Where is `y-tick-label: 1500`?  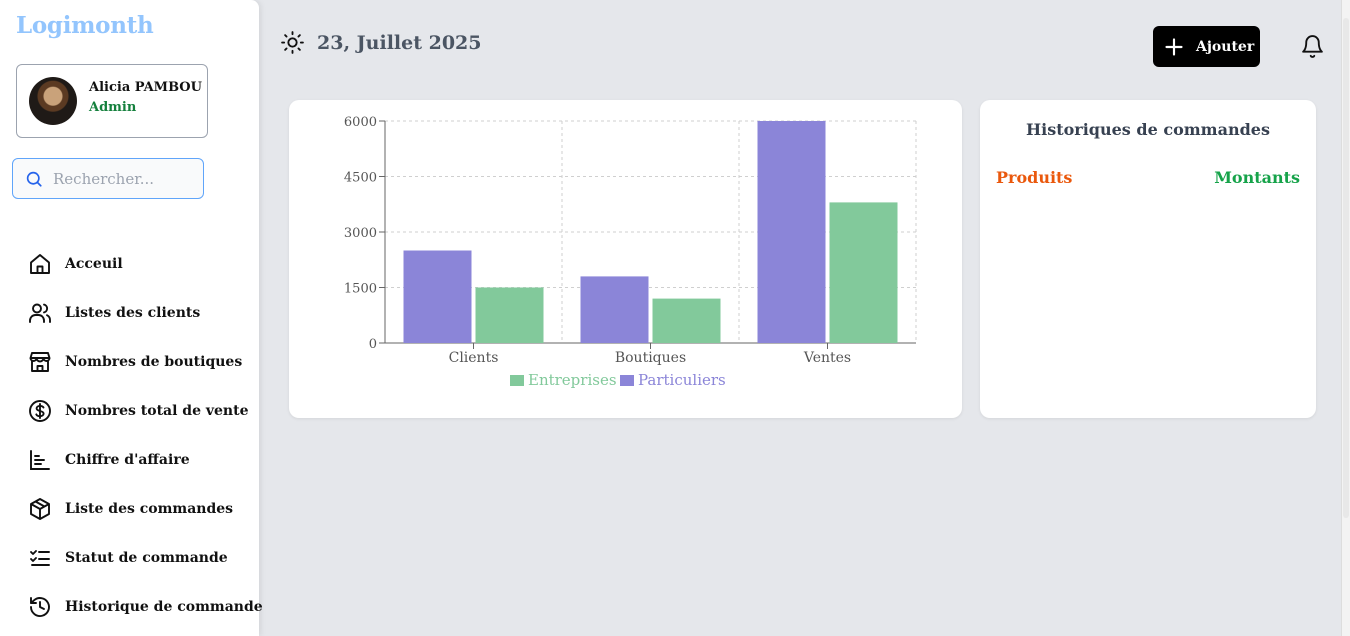
y-tick-label: 1500 is located at coordinates (360, 289).